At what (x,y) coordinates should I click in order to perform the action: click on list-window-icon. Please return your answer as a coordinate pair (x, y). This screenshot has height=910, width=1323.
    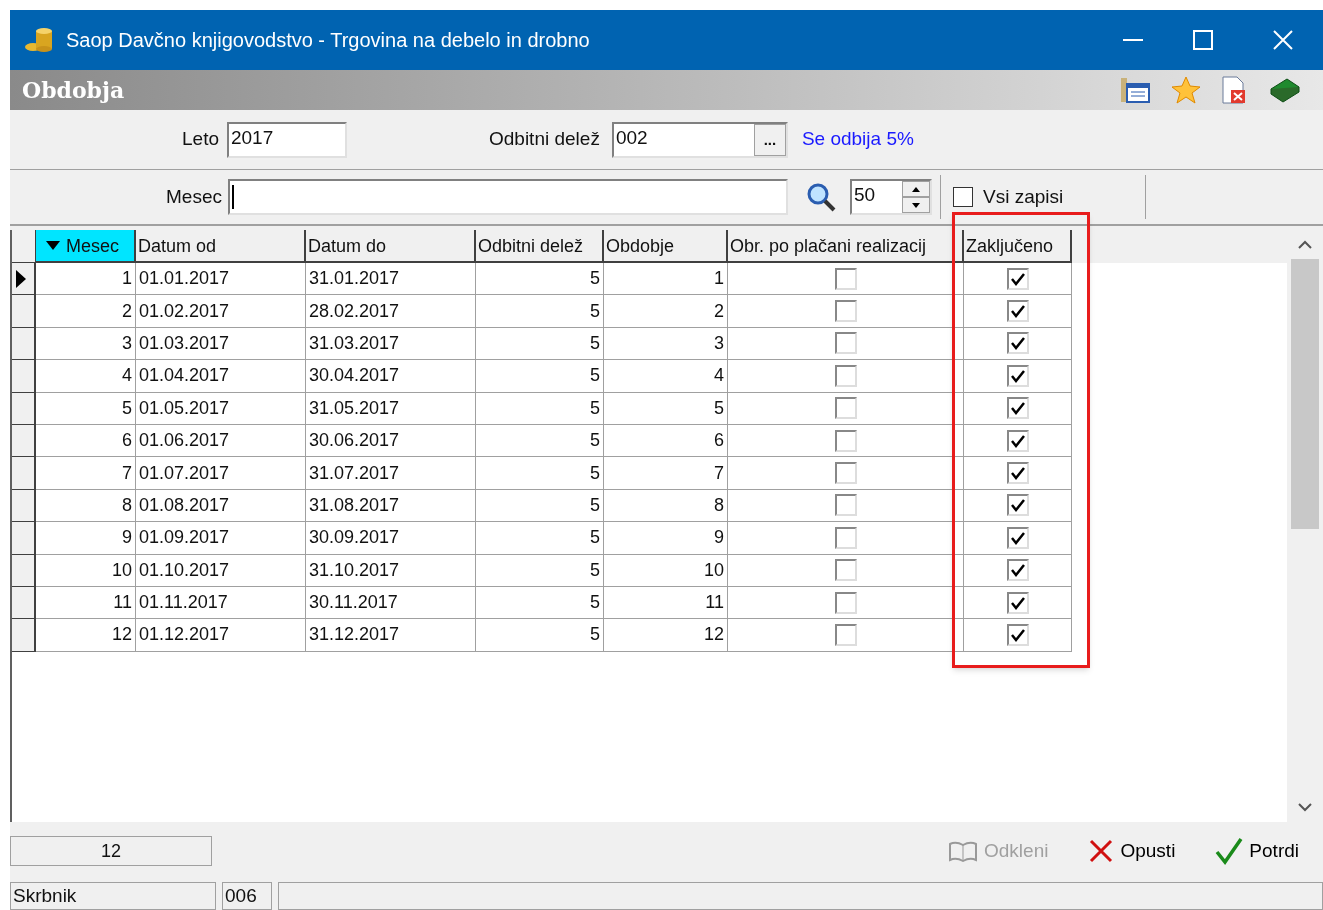
    Looking at the image, I should click on (1135, 90).